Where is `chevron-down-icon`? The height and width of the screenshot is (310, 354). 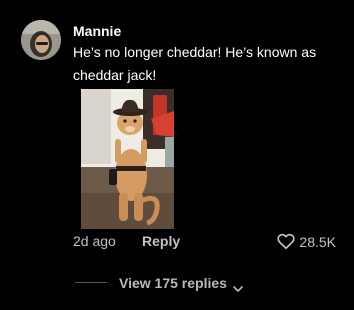 chevron-down-icon is located at coordinates (238, 286).